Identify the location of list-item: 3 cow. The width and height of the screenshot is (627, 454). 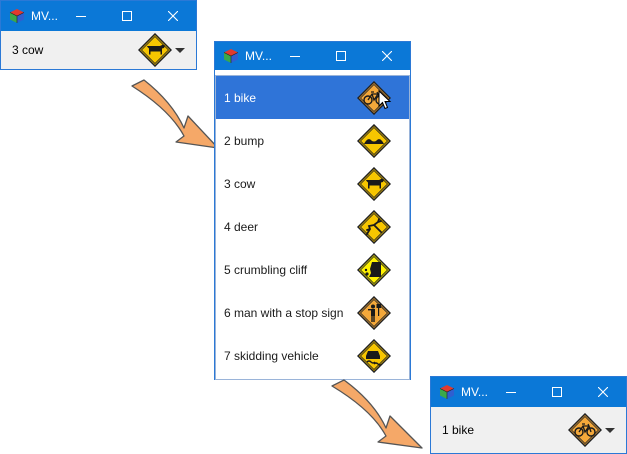
(312, 183).